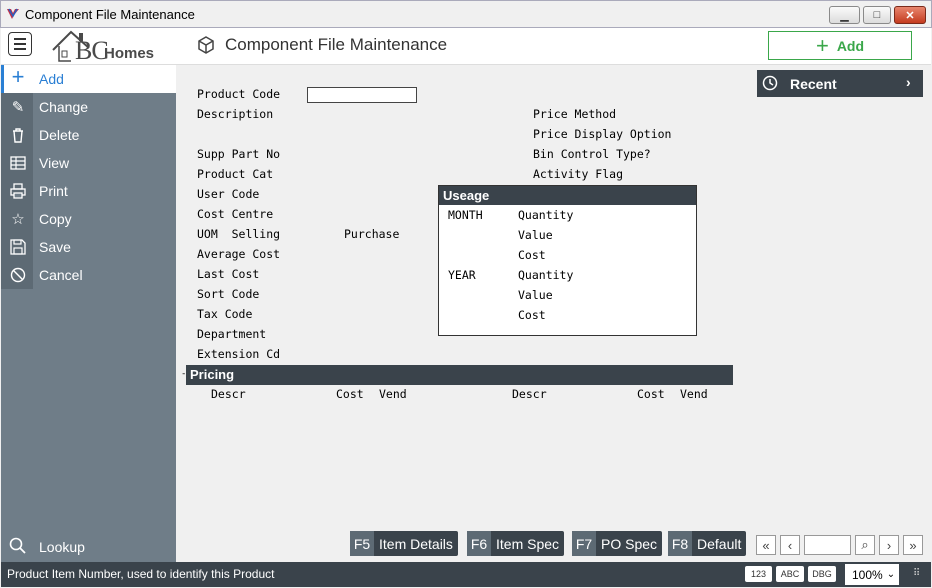 The height and width of the screenshot is (588, 932). I want to click on printer-icon, so click(18, 191).